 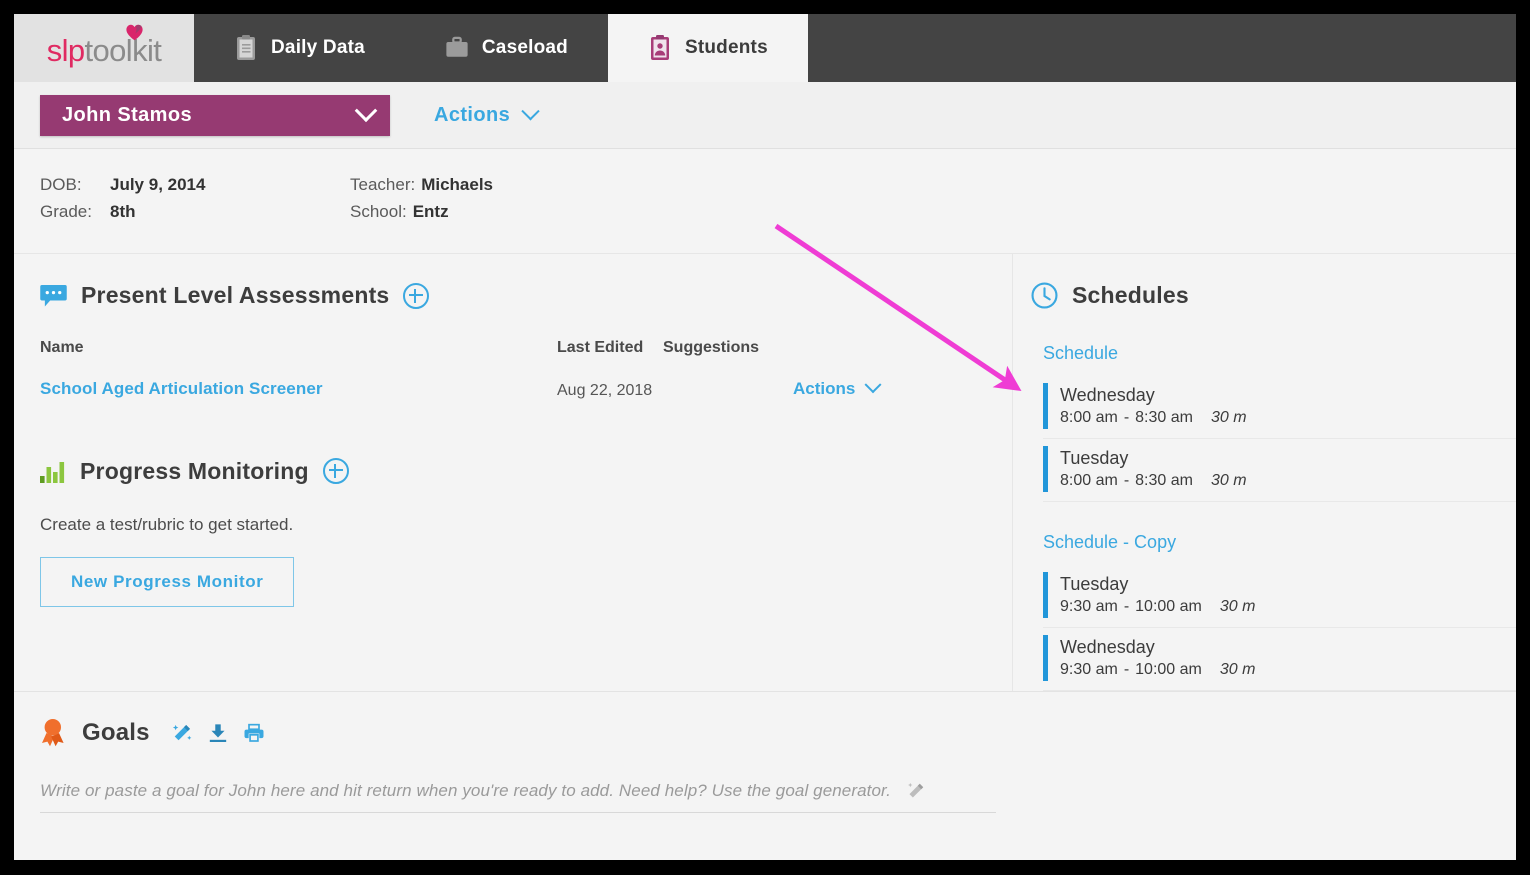 I want to click on goals-header: Goals, so click(x=778, y=733).